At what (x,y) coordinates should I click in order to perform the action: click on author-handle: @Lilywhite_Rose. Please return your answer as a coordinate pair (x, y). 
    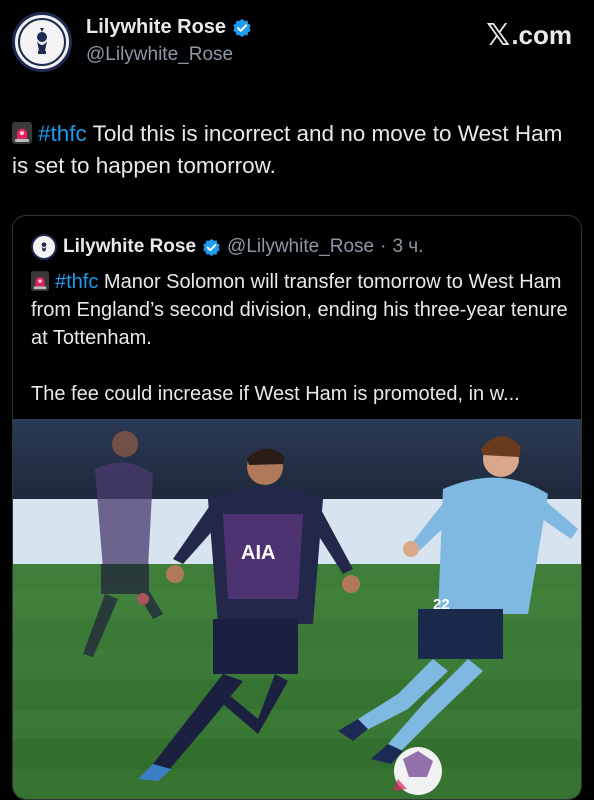
    Looking at the image, I should click on (159, 55).